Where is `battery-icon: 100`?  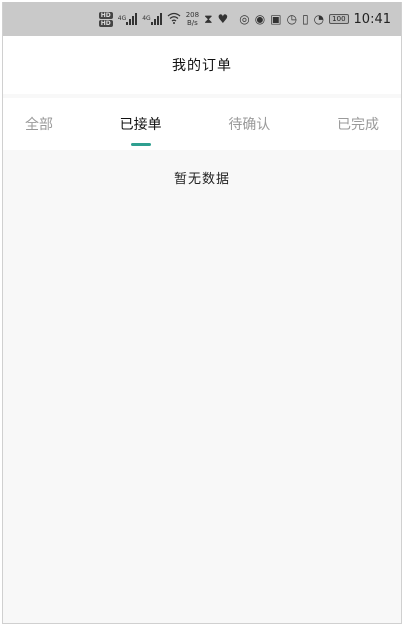
battery-icon: 100 is located at coordinates (339, 19).